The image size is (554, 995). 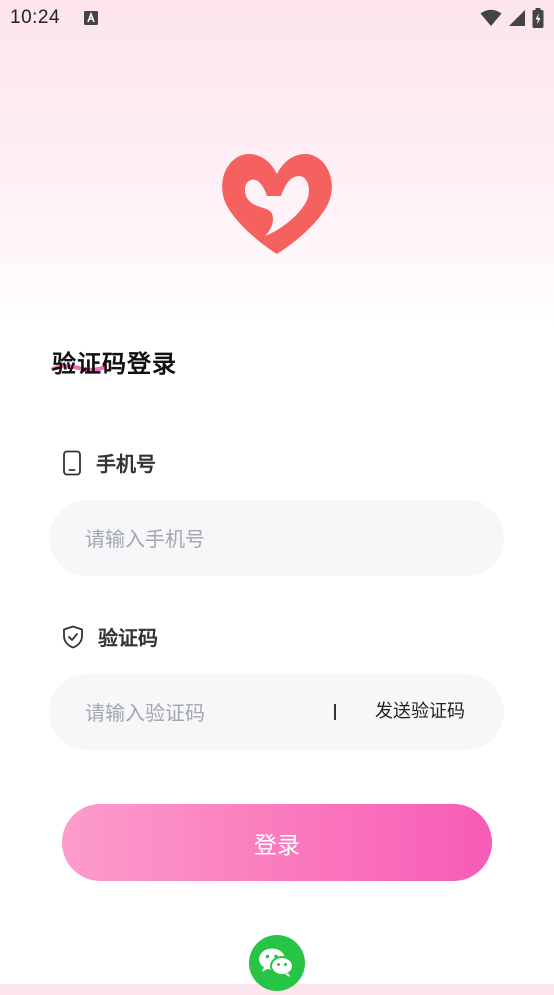 I want to click on code-input-container: 发送验证码, so click(x=276, y=713).